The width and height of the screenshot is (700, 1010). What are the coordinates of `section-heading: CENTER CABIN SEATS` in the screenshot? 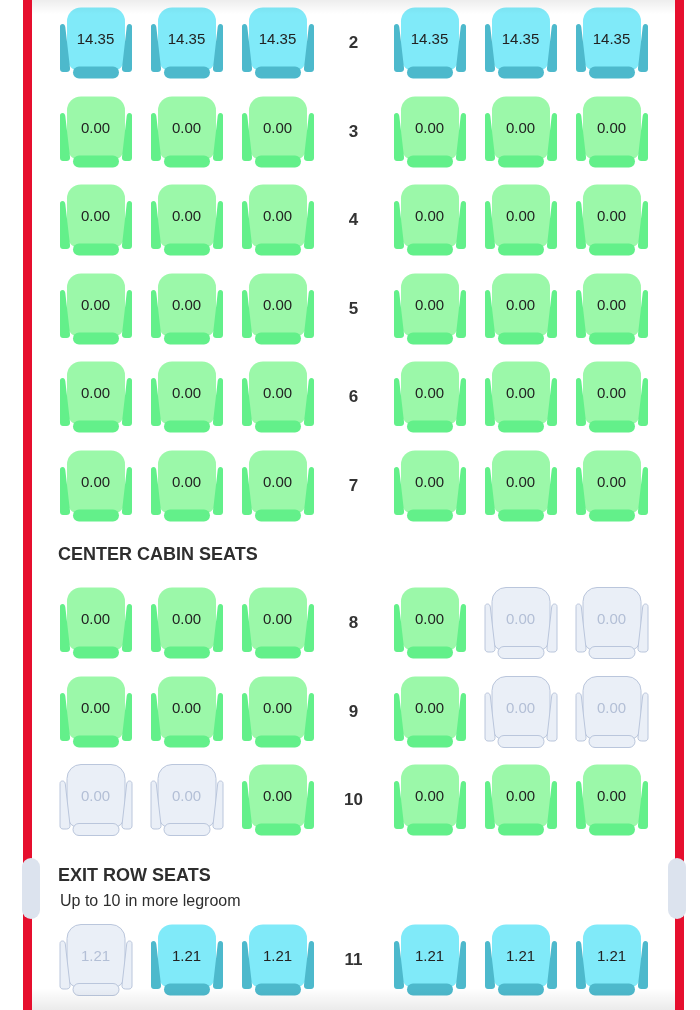 It's located at (158, 554).